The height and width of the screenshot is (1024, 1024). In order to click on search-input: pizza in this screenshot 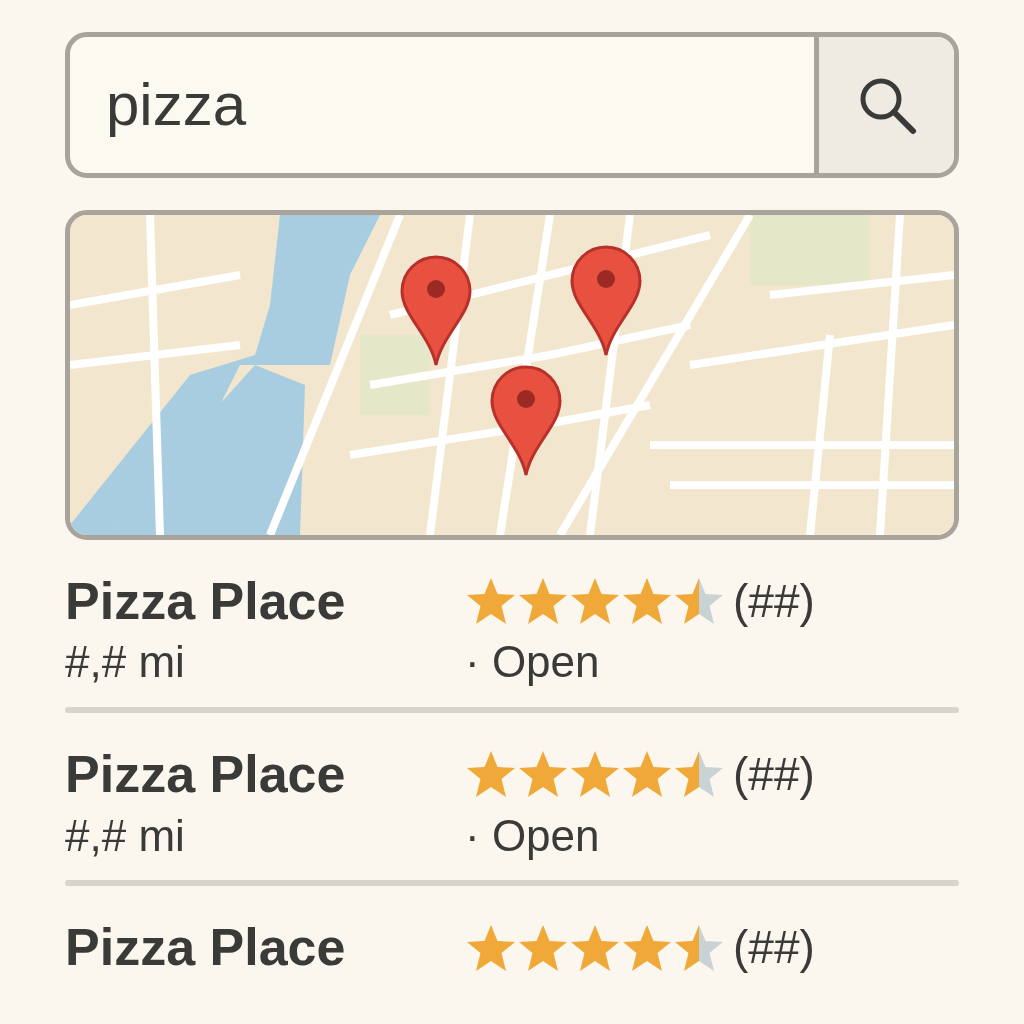, I will do `click(442, 105)`.